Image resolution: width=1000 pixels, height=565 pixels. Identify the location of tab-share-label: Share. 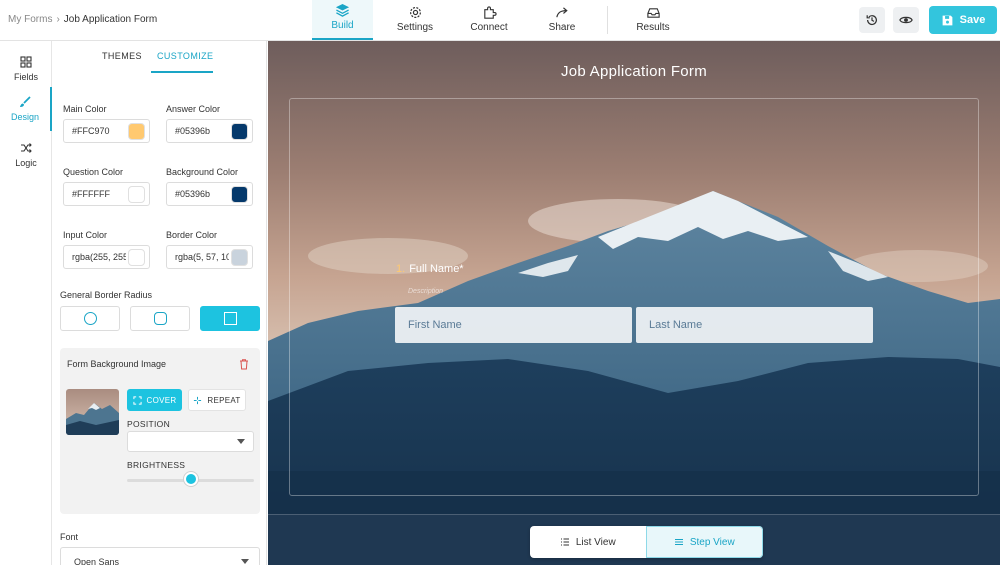
(562, 27).